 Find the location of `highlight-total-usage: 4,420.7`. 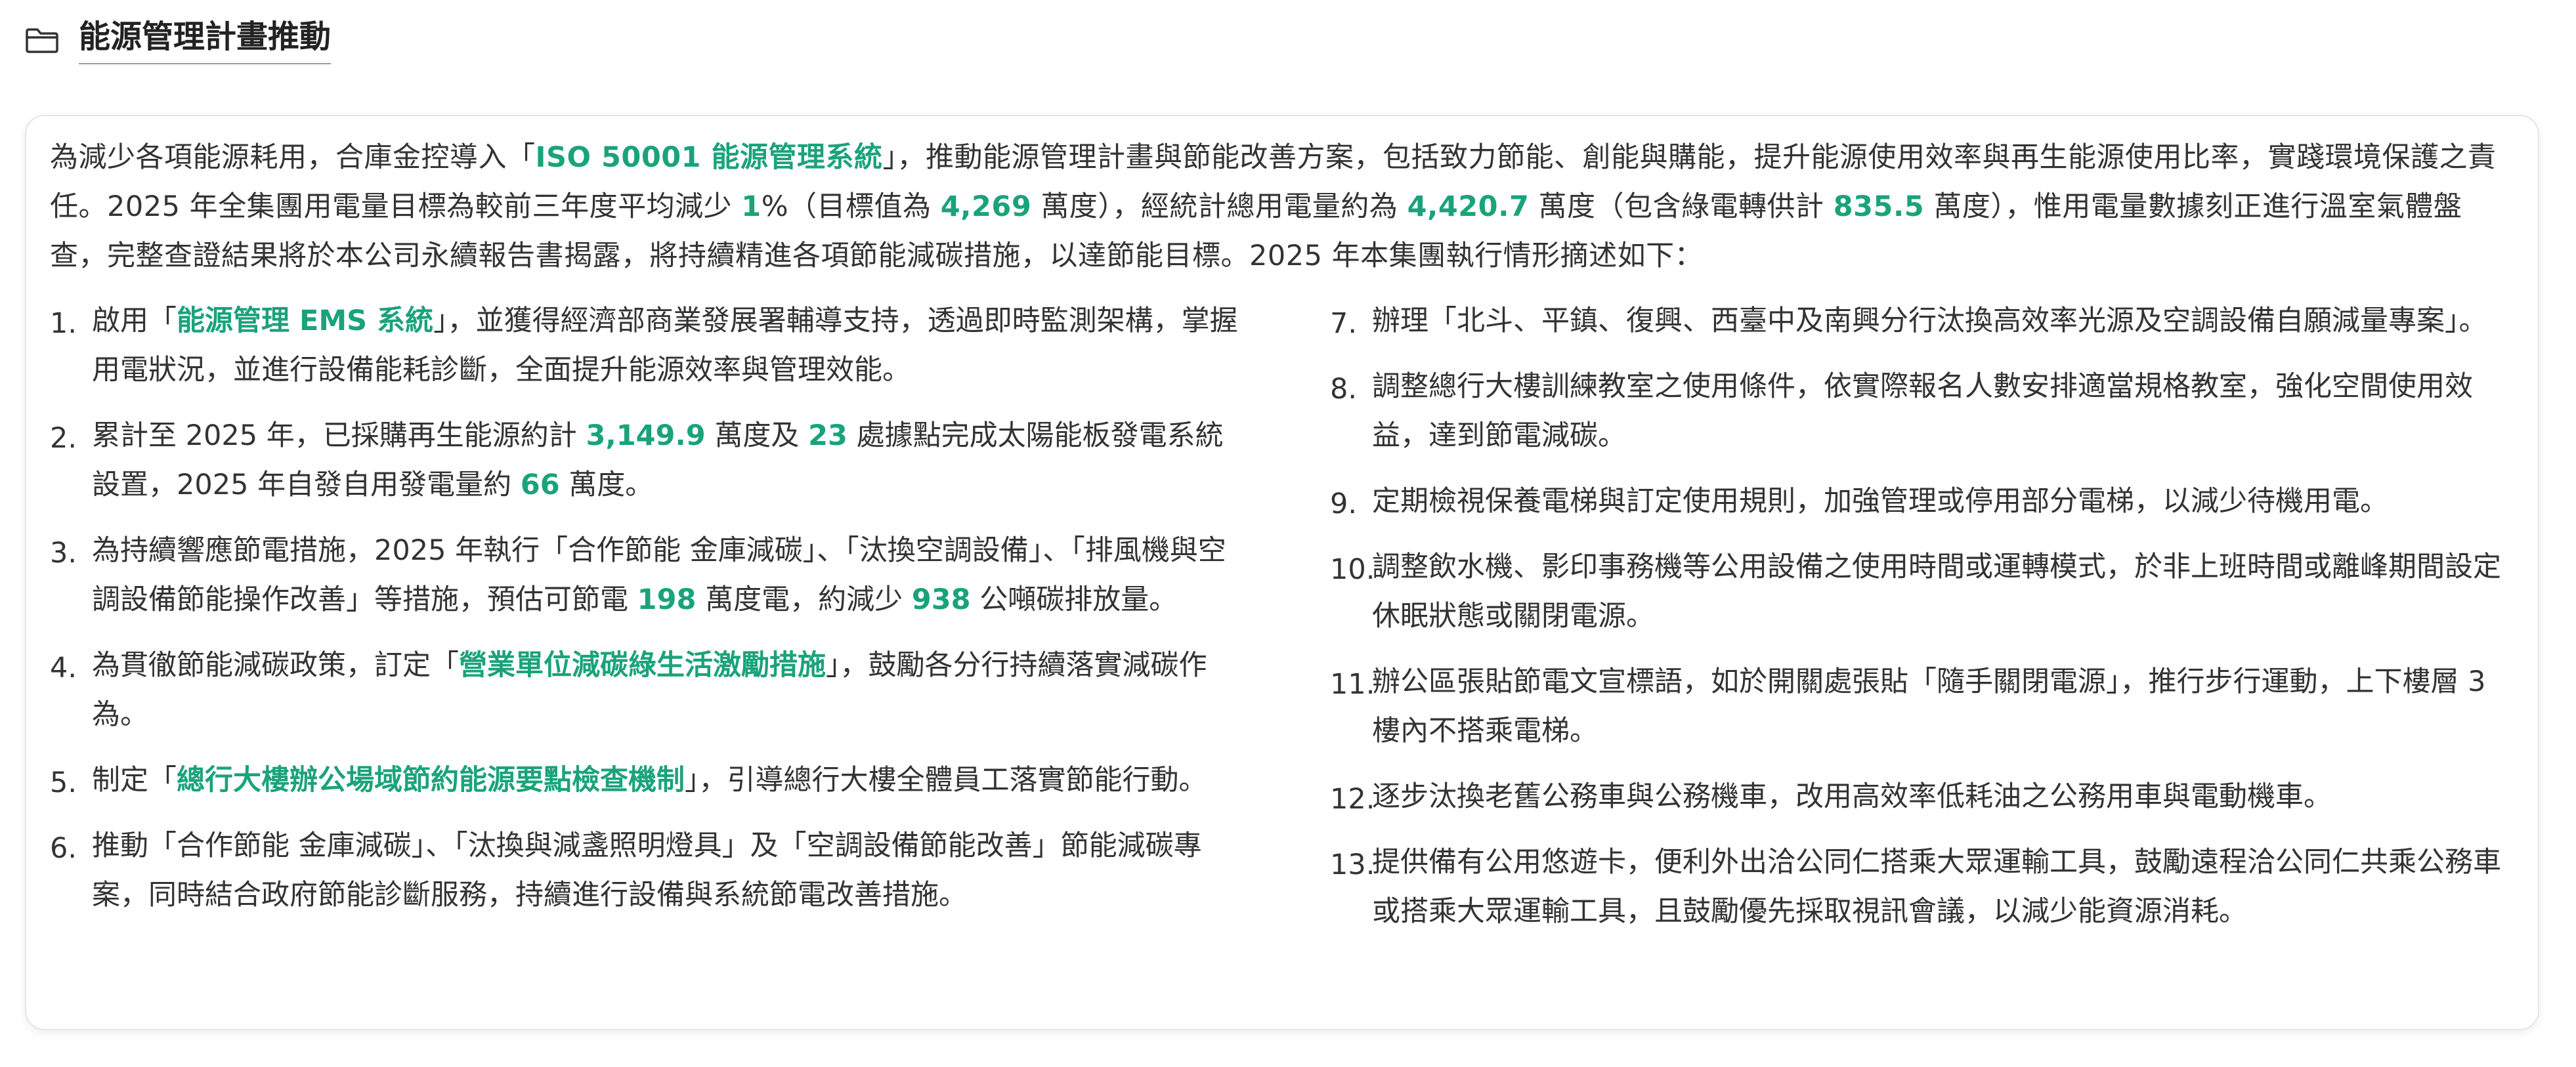

highlight-total-usage: 4,420.7 is located at coordinates (1469, 206).